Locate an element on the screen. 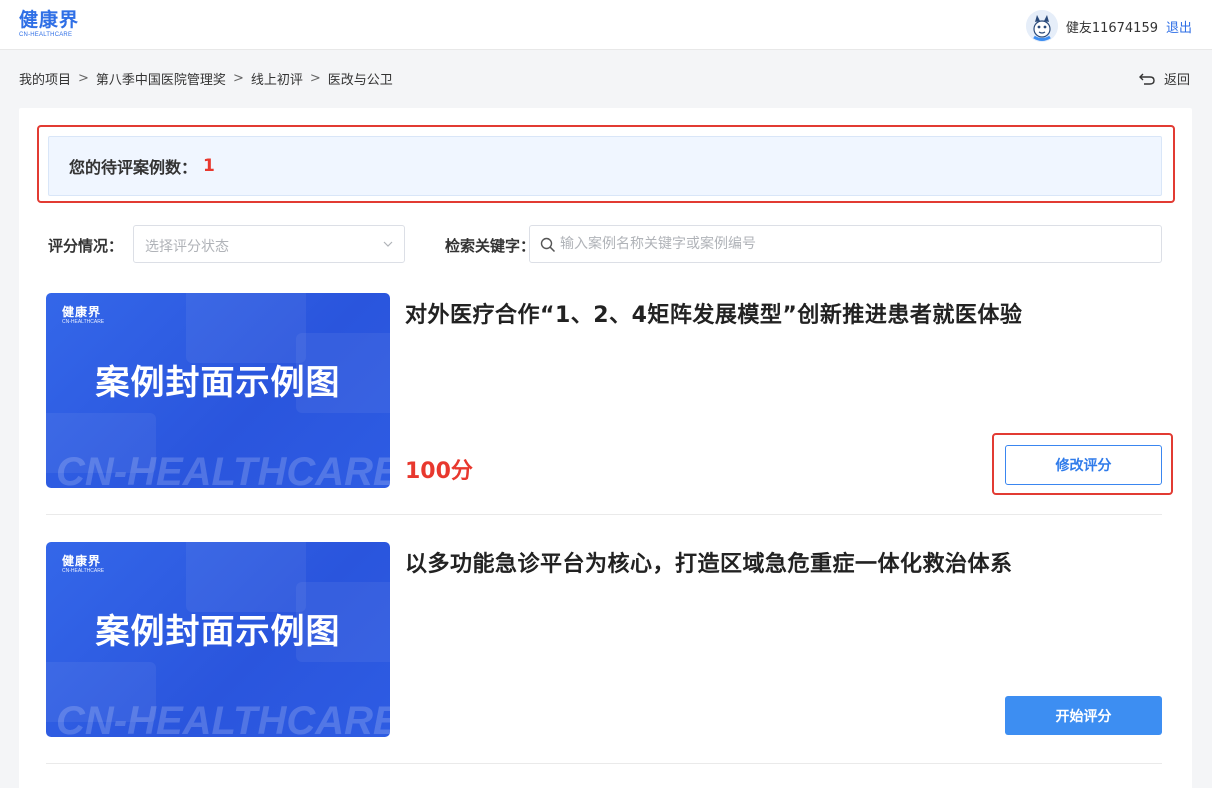 Image resolution: width=1212 pixels, height=788 pixels. status-filter-label: 评分情况： is located at coordinates (86, 246).